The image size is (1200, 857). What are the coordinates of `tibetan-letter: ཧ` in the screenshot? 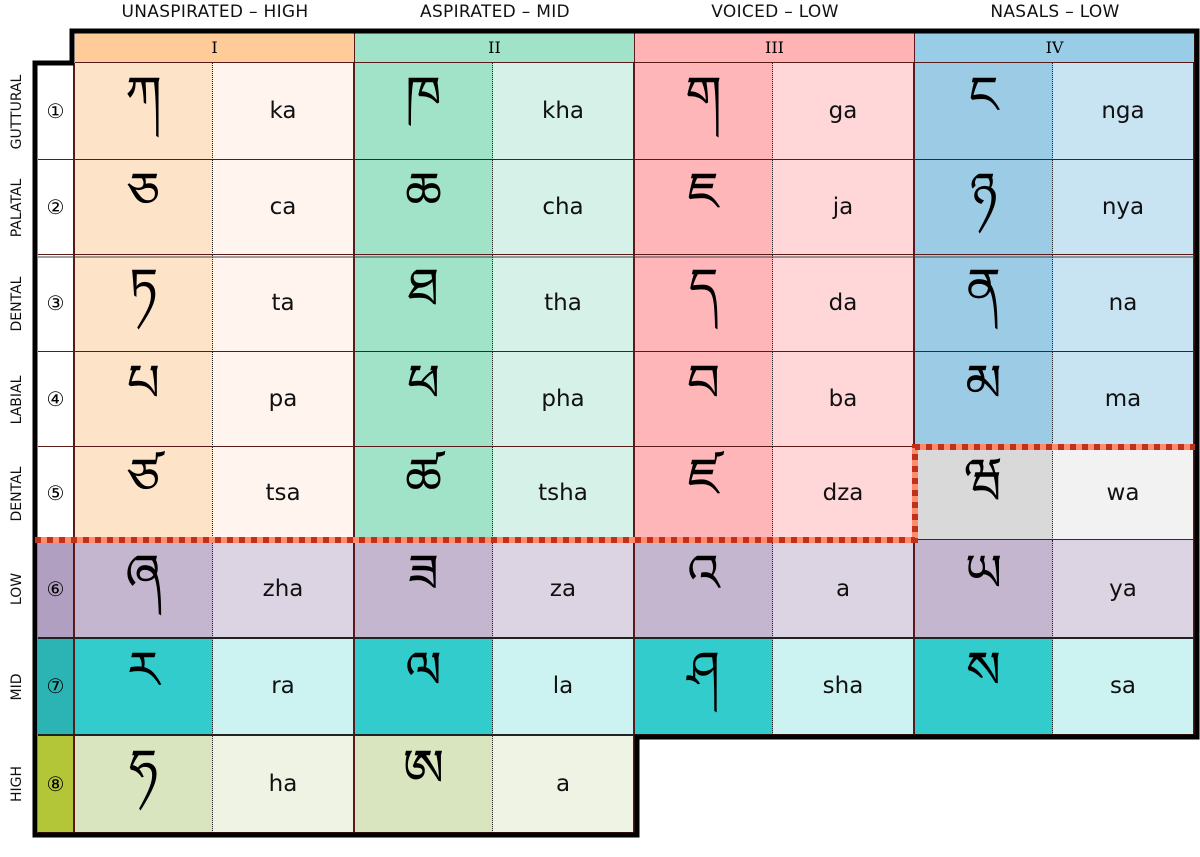 It's located at (144, 784).